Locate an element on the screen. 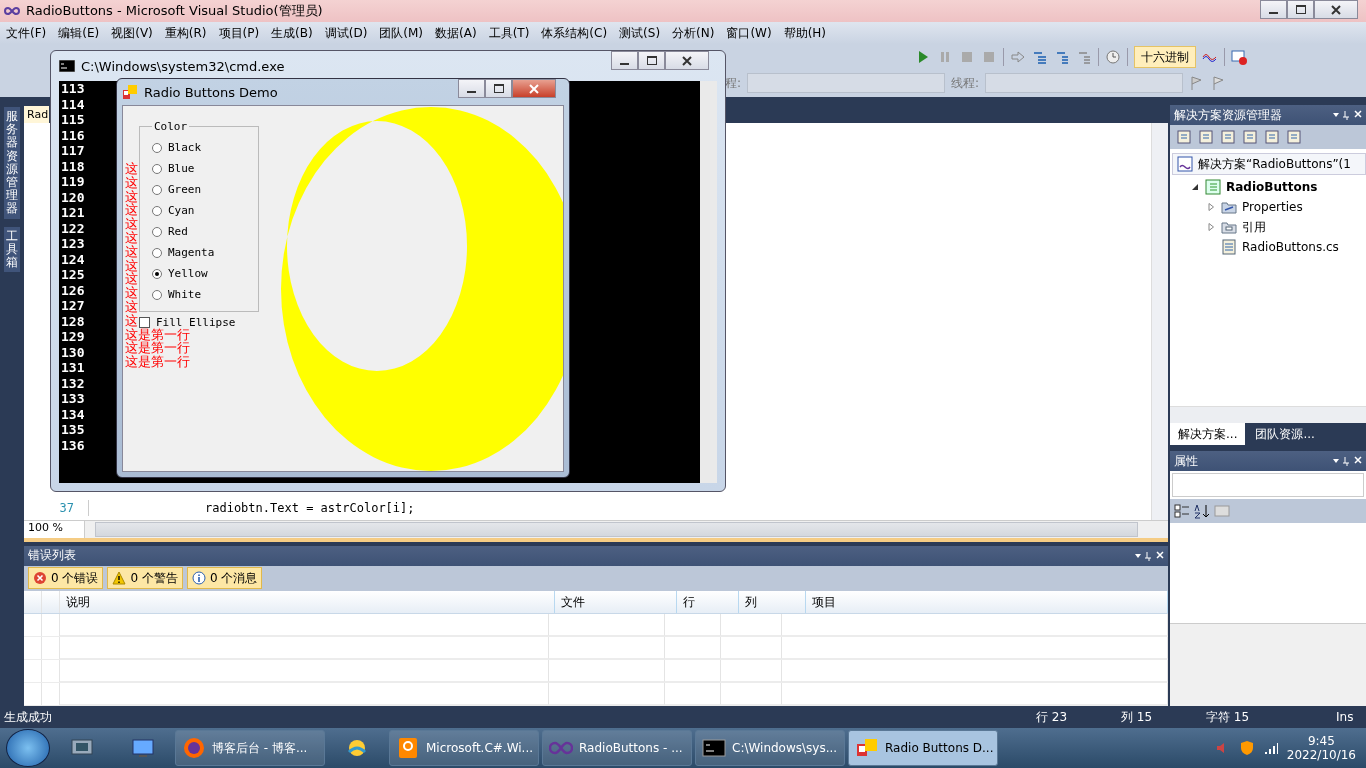 The width and height of the screenshot is (1366, 768). tree-item: RadioButtons.cs is located at coordinates (1290, 247).